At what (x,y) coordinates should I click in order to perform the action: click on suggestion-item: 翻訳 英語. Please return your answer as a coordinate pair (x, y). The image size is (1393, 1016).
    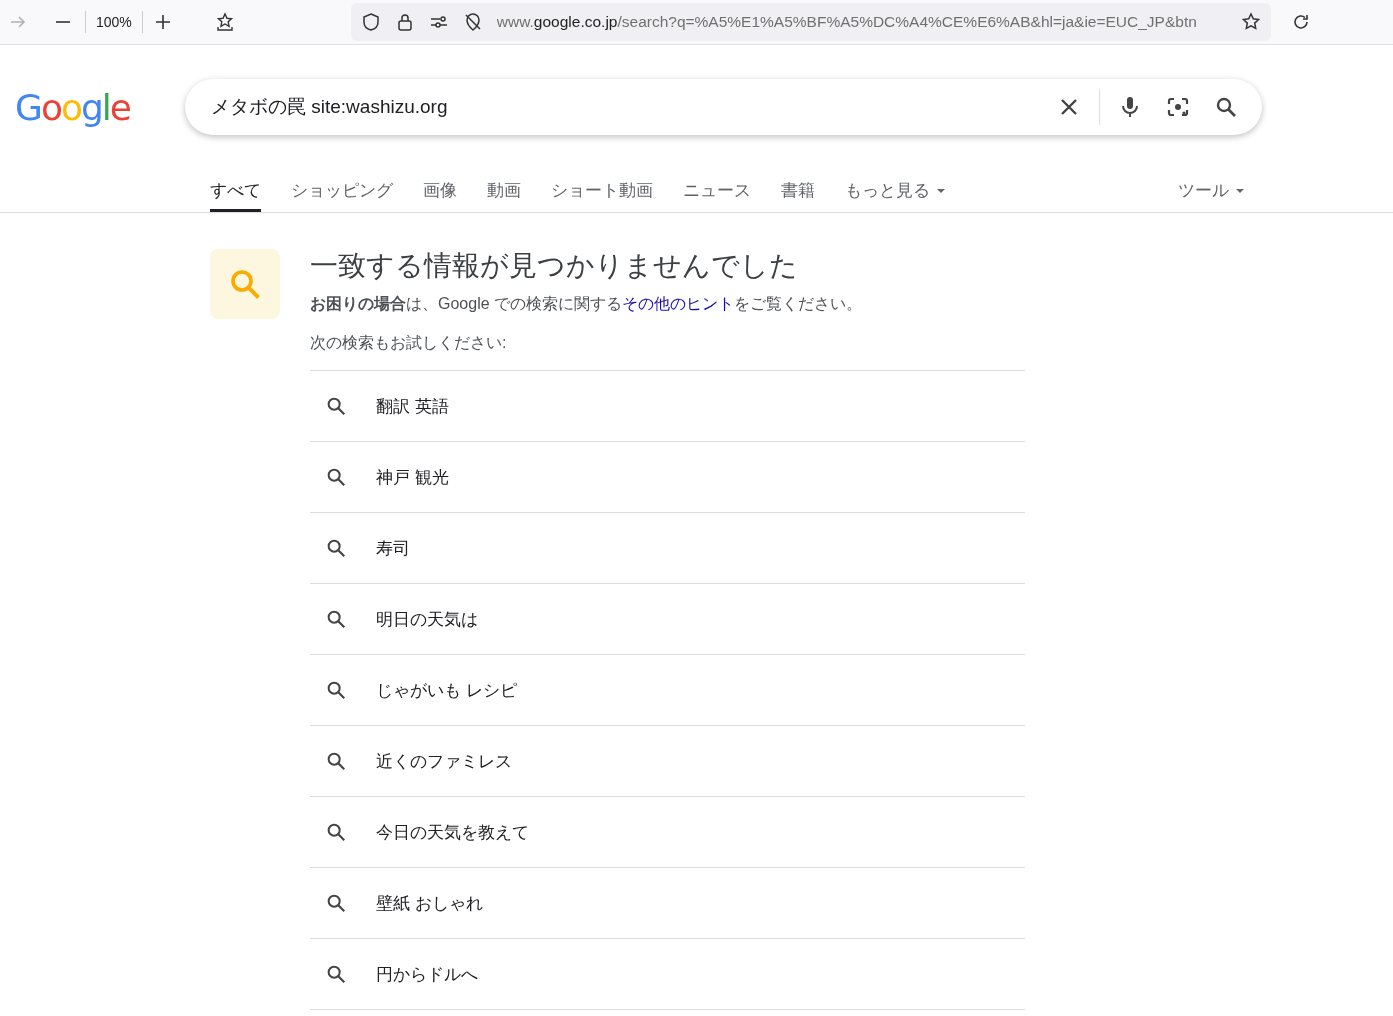
    Looking at the image, I should click on (667, 406).